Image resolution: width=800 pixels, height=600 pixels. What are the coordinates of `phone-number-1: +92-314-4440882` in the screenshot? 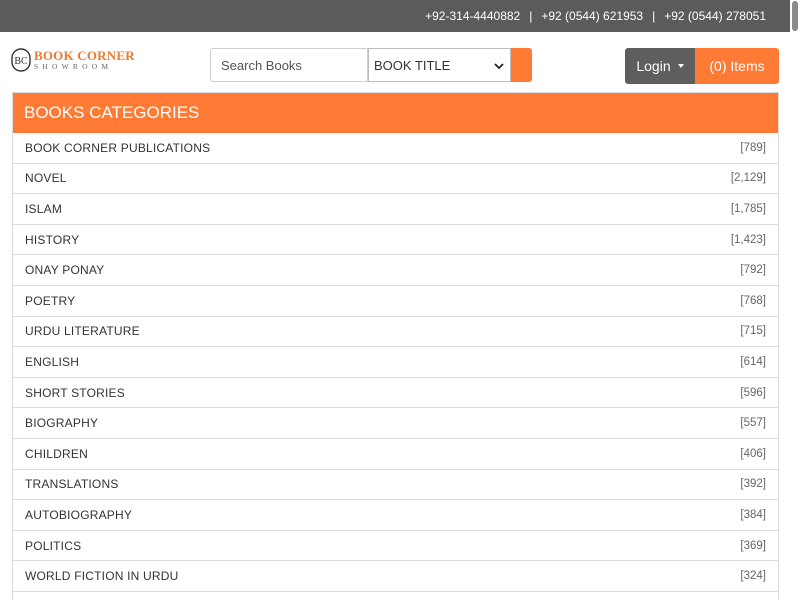 It's located at (472, 16).